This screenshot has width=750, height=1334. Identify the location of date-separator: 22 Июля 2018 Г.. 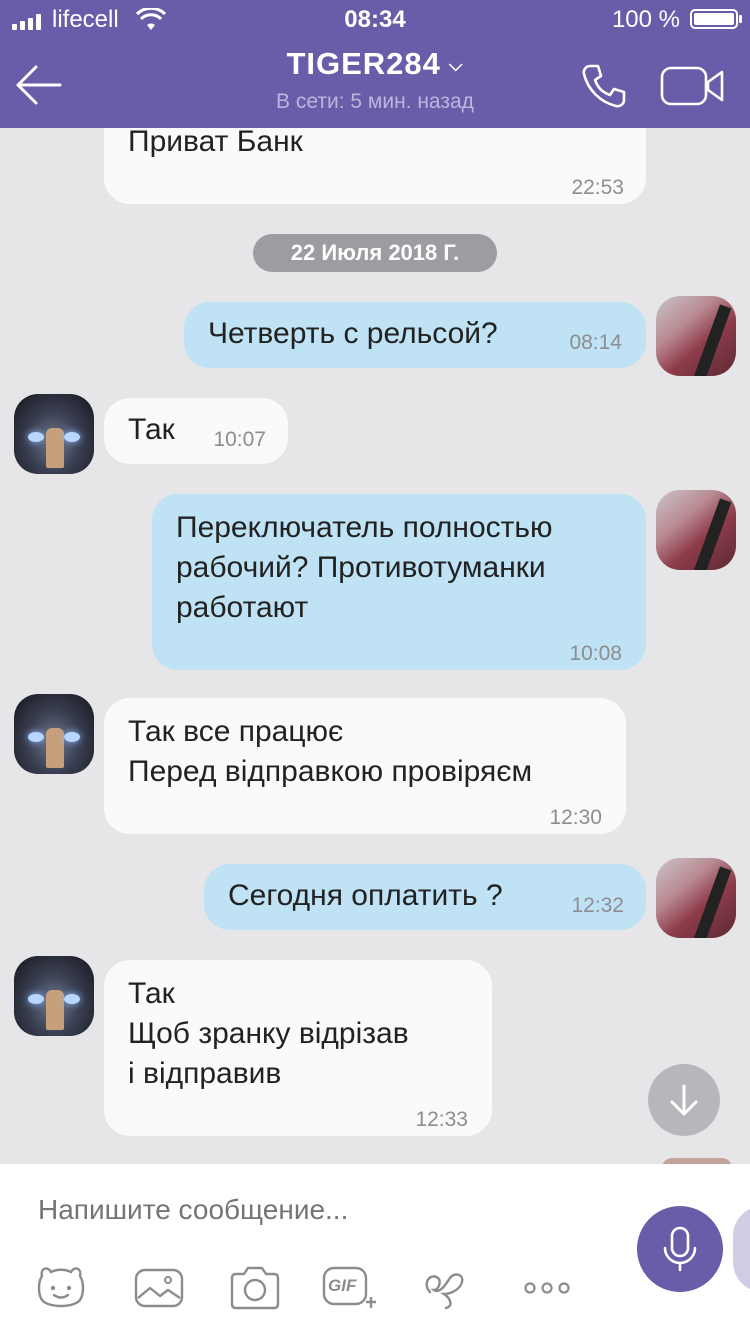
(375, 253).